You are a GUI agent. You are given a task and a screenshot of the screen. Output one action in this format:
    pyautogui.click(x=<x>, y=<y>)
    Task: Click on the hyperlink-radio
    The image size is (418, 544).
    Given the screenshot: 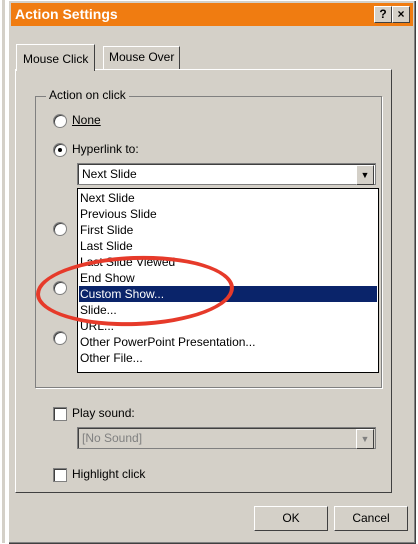 What is the action you would take?
    pyautogui.click(x=60, y=150)
    